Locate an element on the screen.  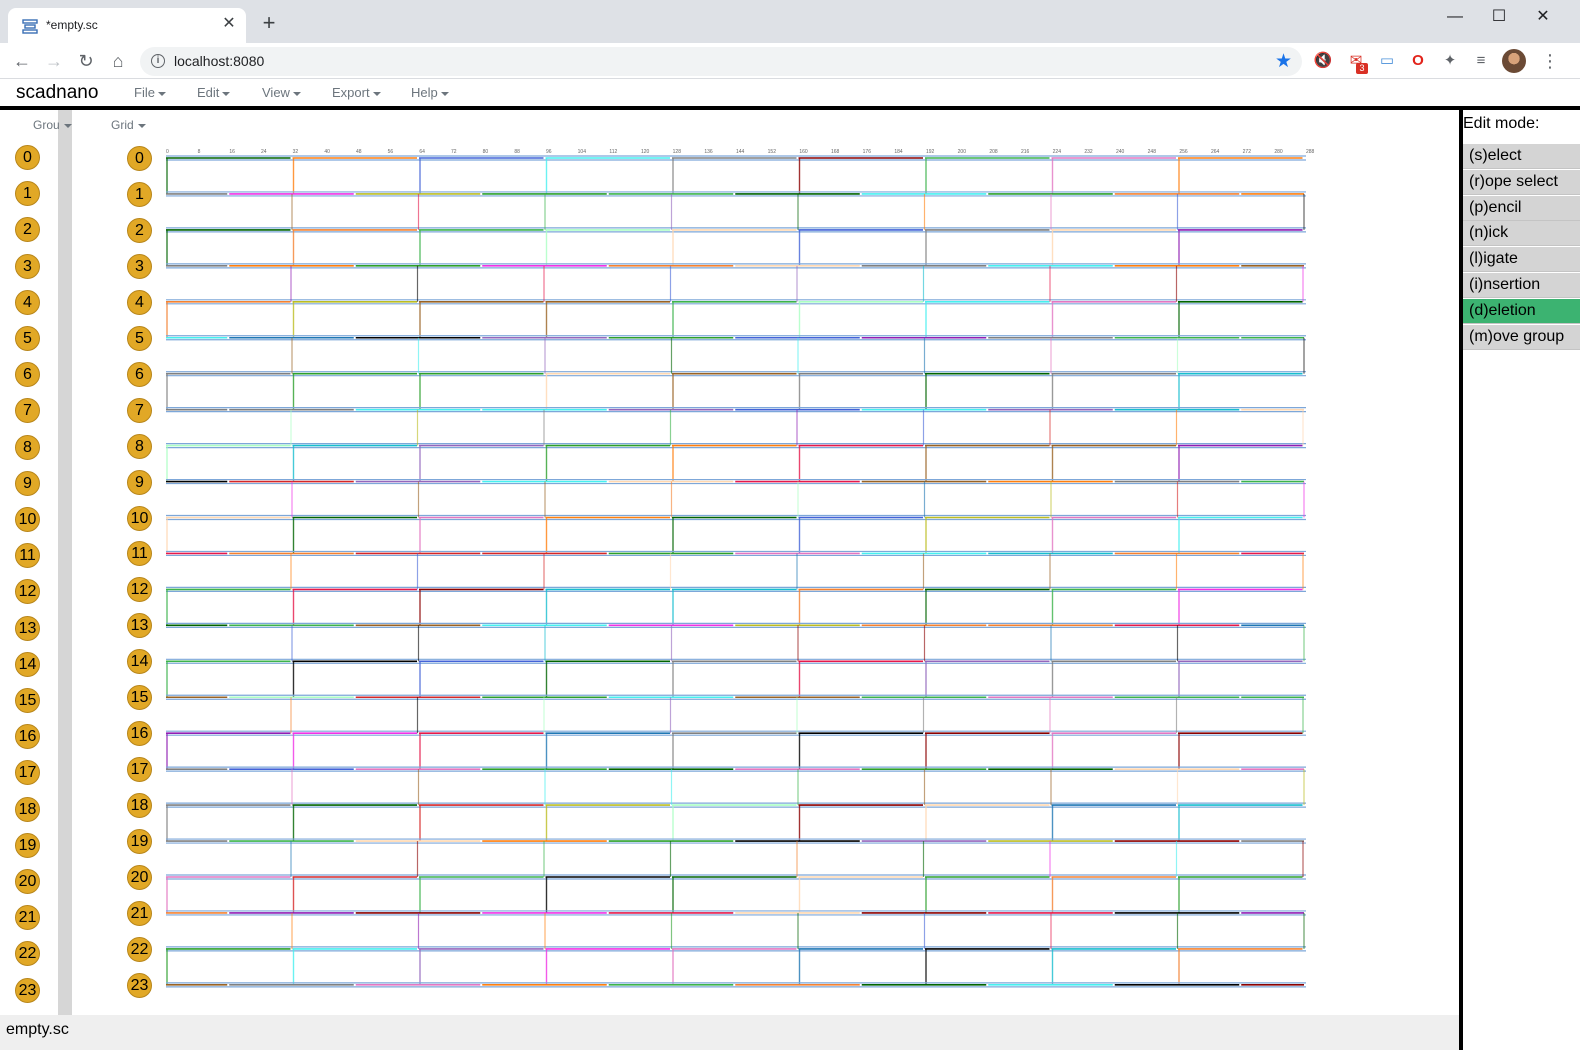
side-helix-20: 20 is located at coordinates (27, 881).